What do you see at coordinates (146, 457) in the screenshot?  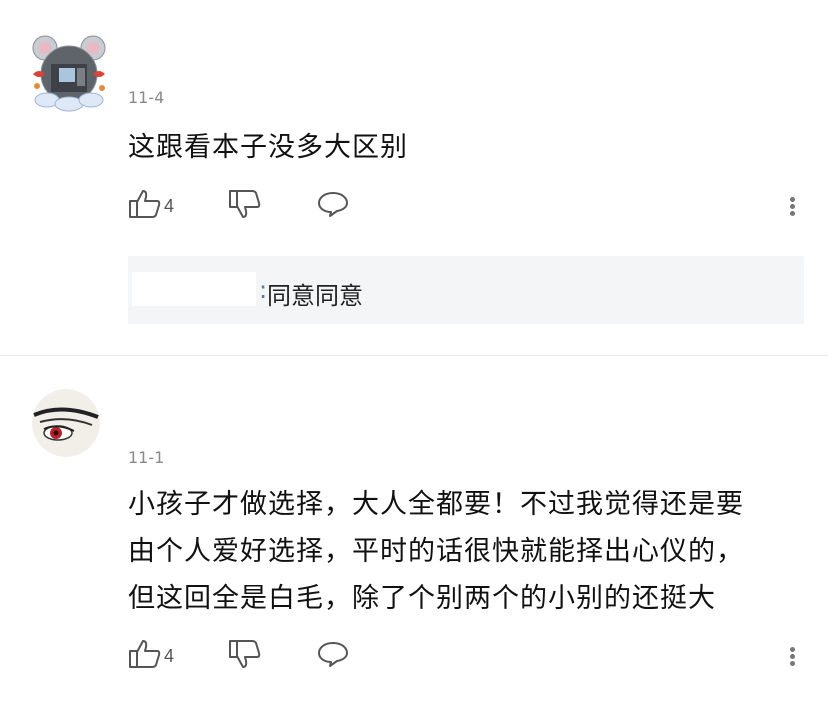 I see `comment-date: 11-1` at bounding box center [146, 457].